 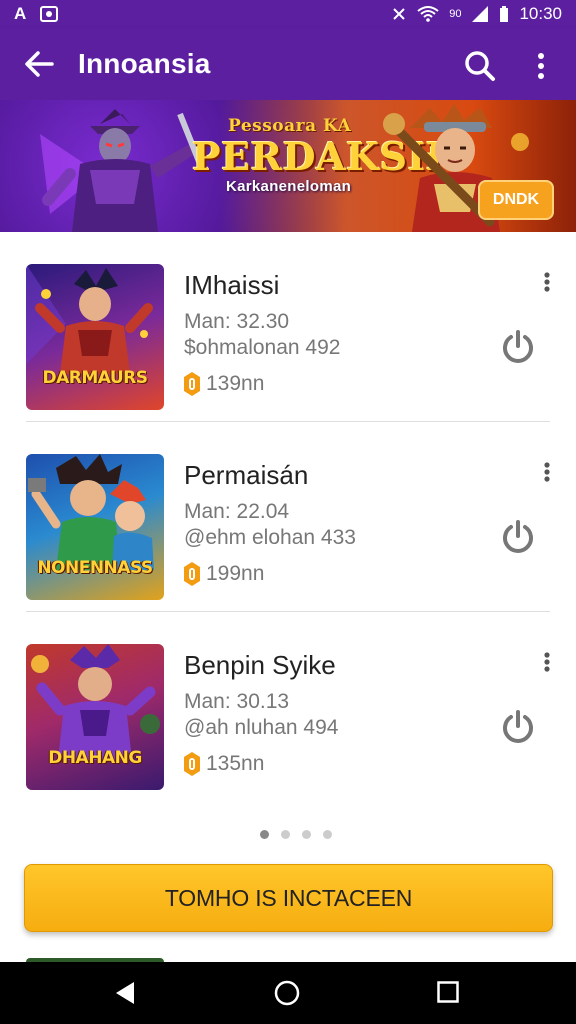 I want to click on game-meta-primary: Man: 22.04, so click(x=237, y=511).